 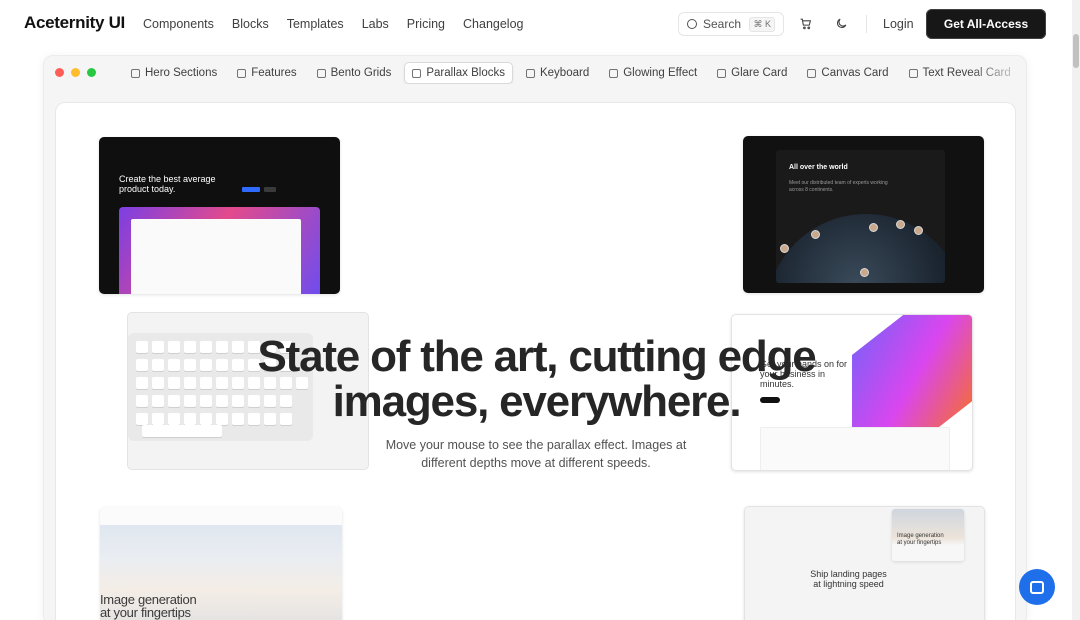 What do you see at coordinates (805, 23) in the screenshot?
I see `cart-icon` at bounding box center [805, 23].